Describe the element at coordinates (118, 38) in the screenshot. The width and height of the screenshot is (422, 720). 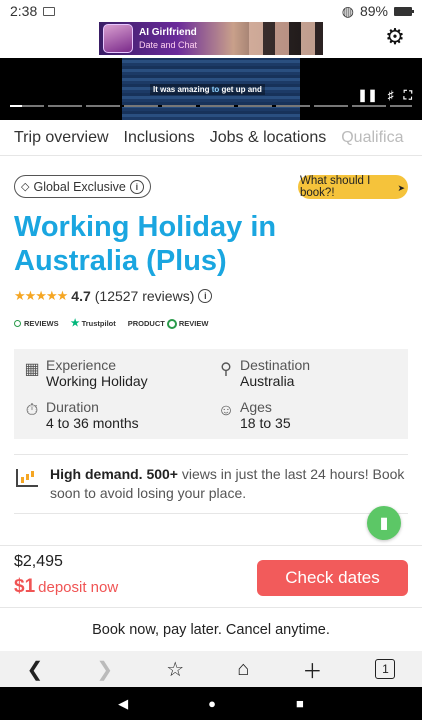
I see `ad-thumbnail` at that location.